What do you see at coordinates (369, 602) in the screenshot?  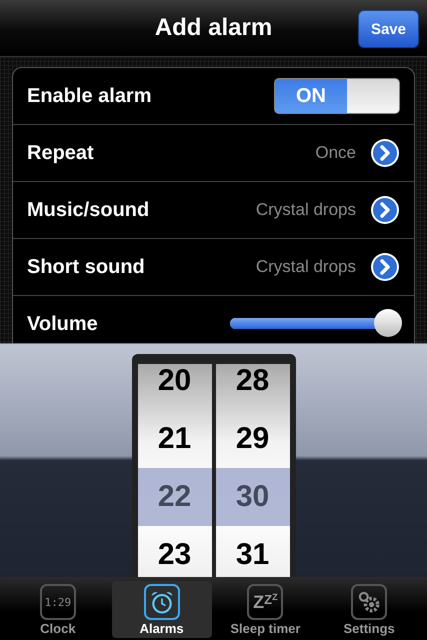 I see `gears-icon` at bounding box center [369, 602].